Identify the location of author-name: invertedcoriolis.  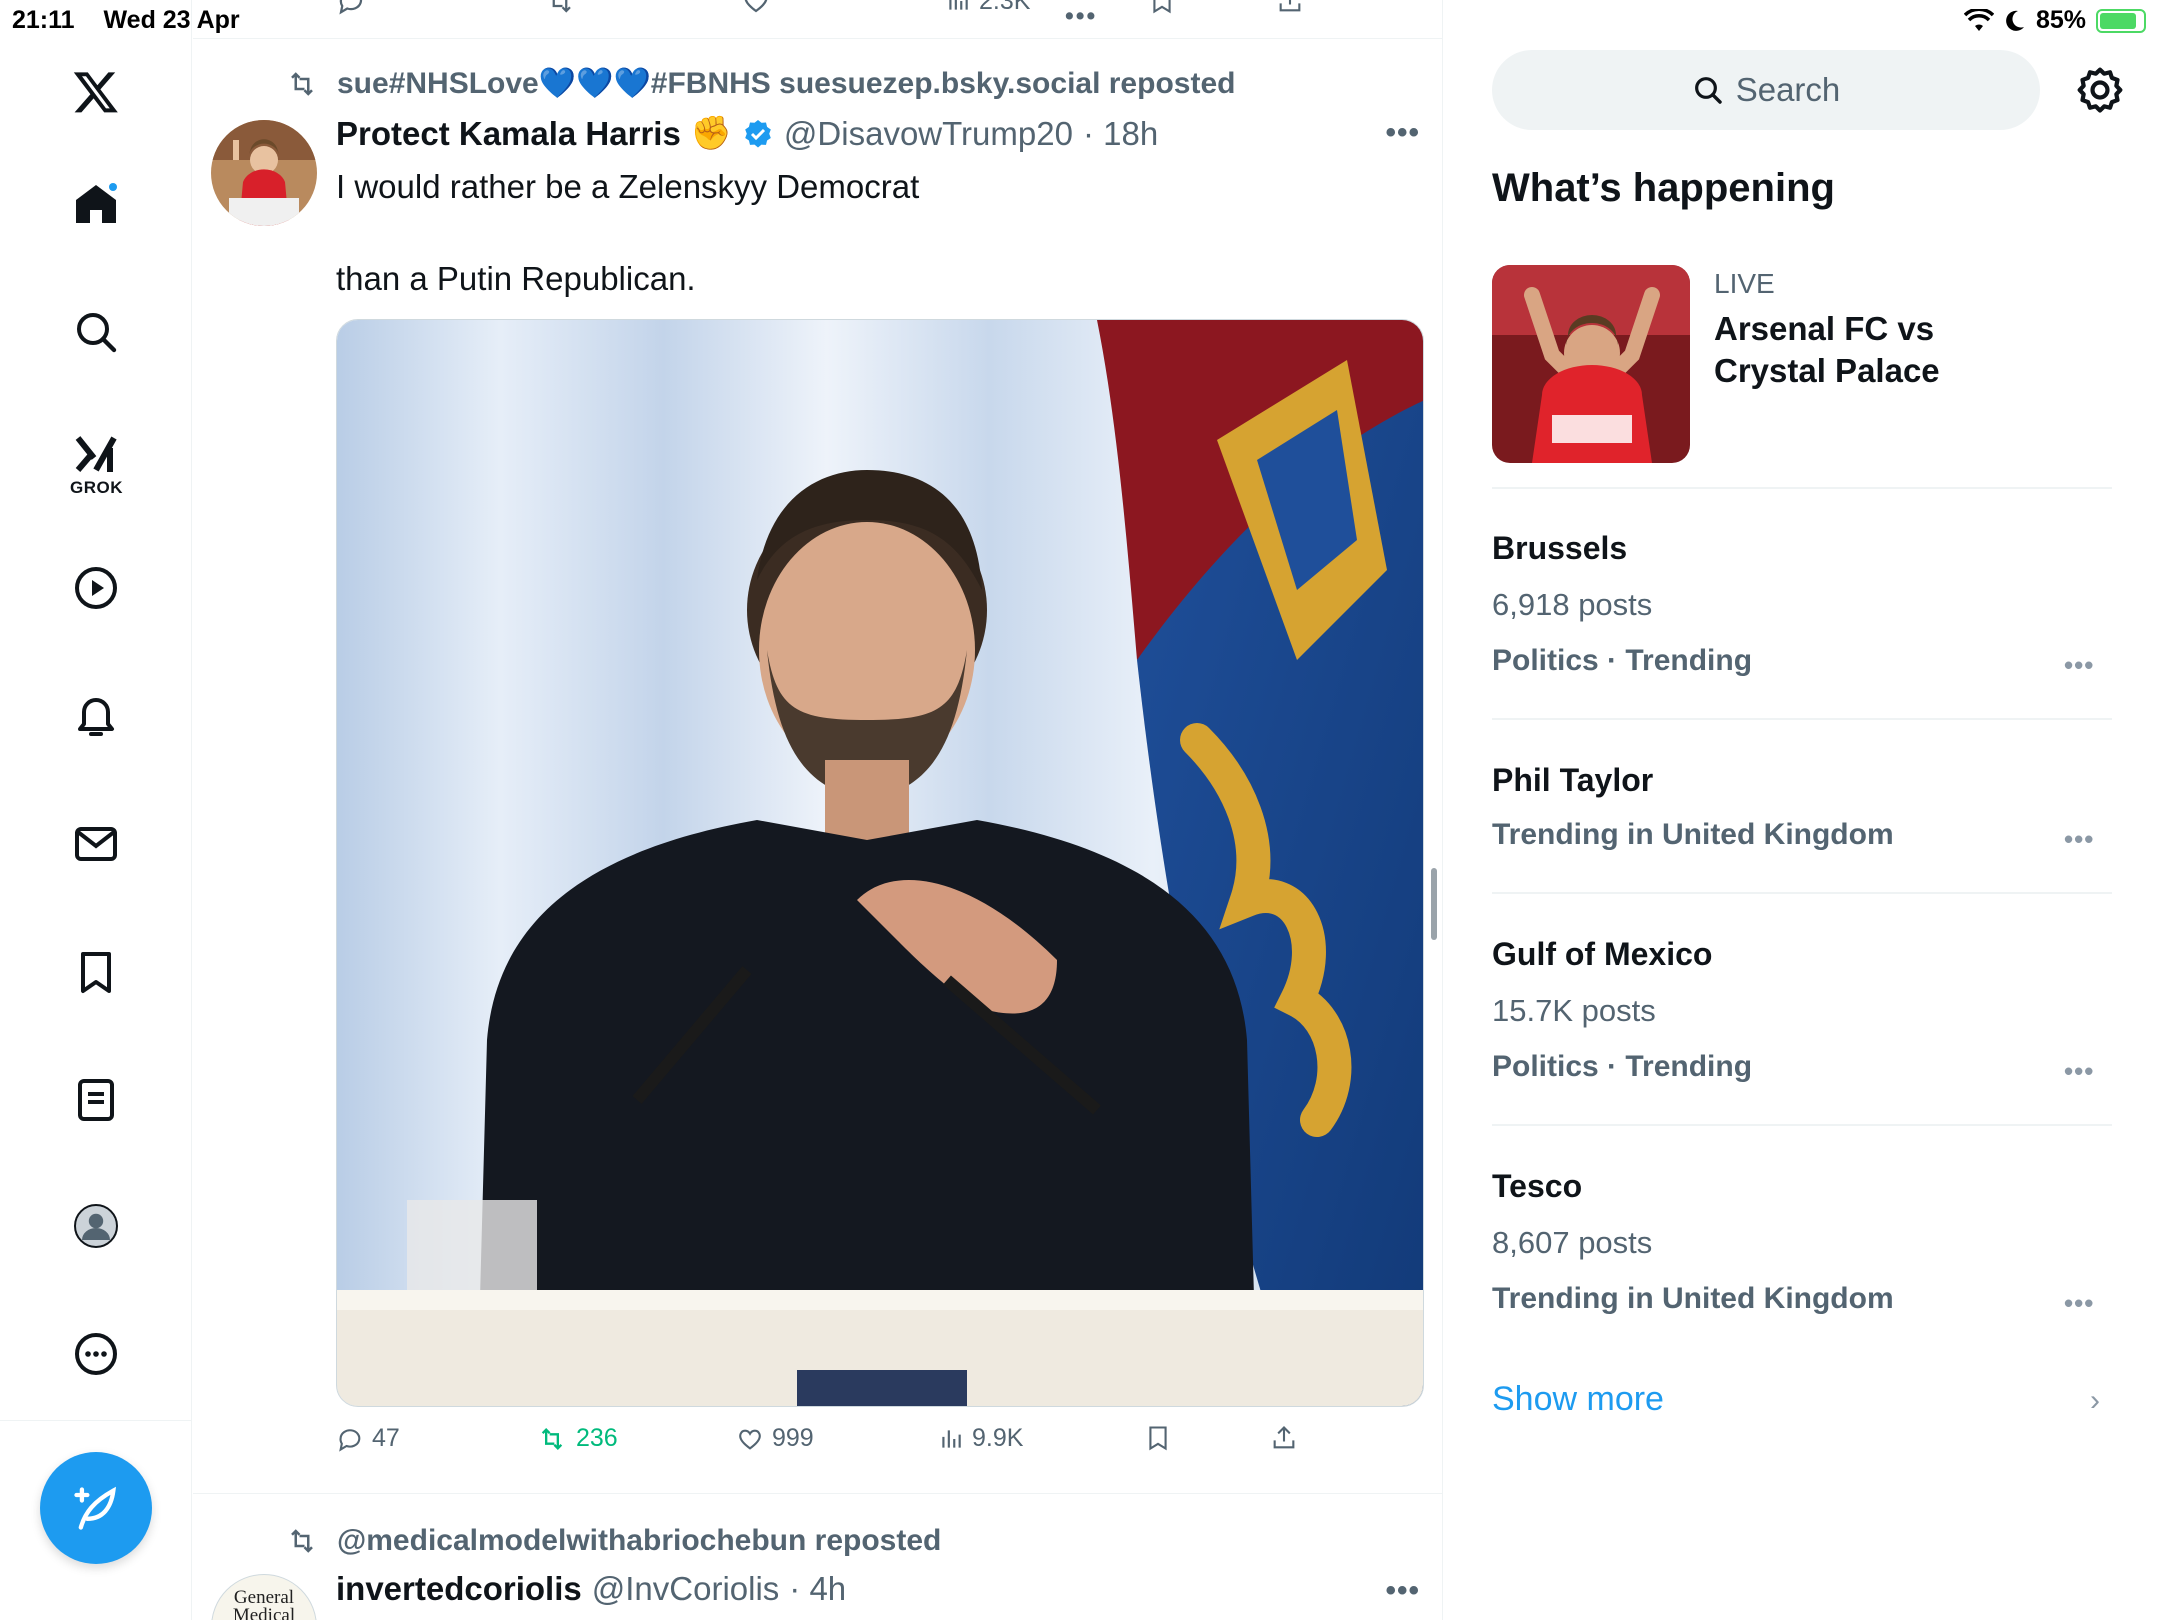
(459, 1589).